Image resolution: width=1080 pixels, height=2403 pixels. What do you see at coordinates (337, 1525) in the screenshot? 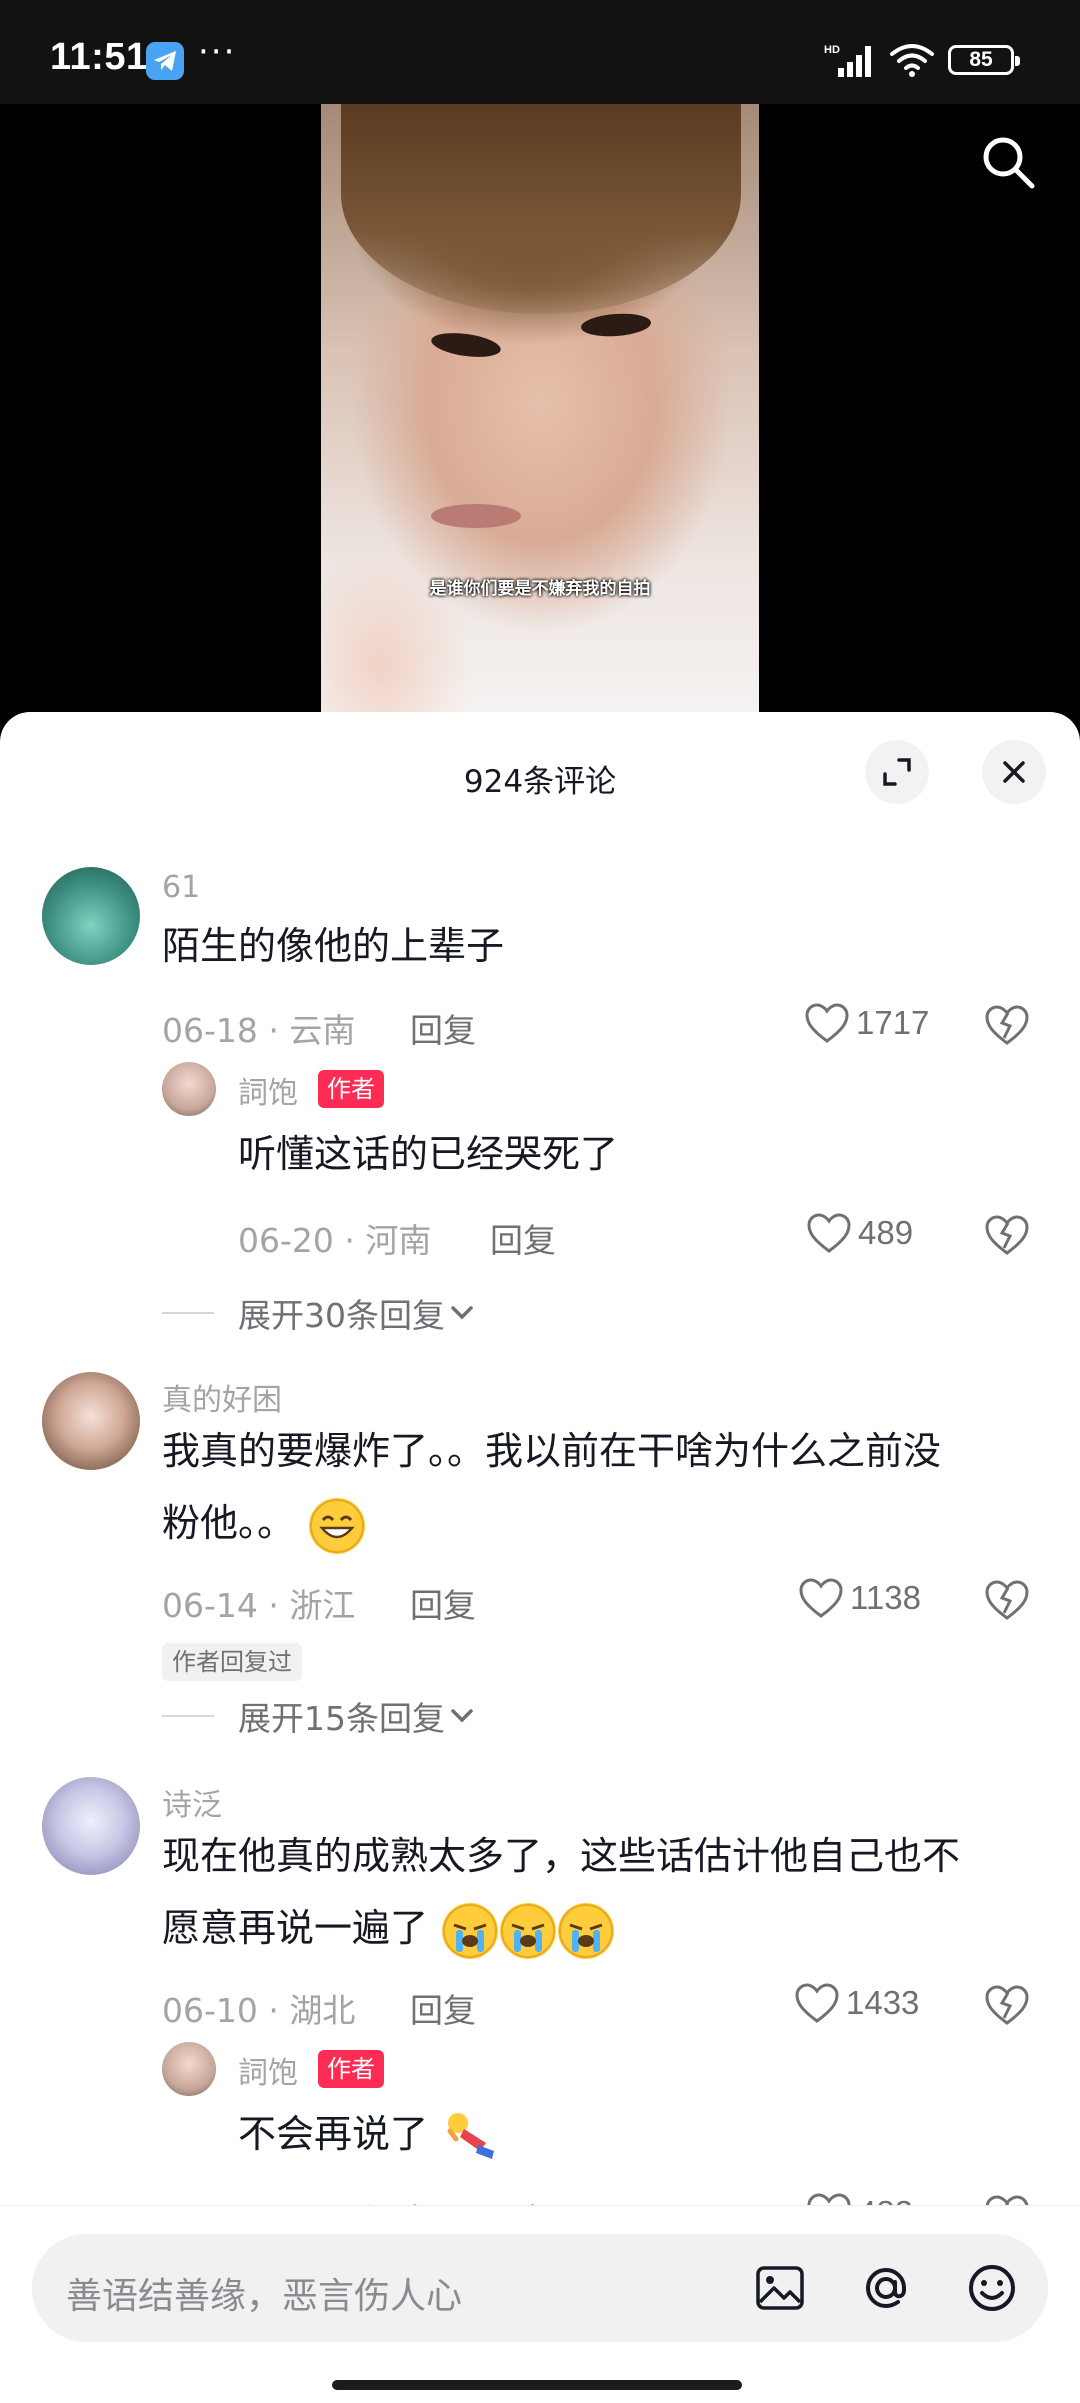
I see `grinning-face-emoji-icon` at bounding box center [337, 1525].